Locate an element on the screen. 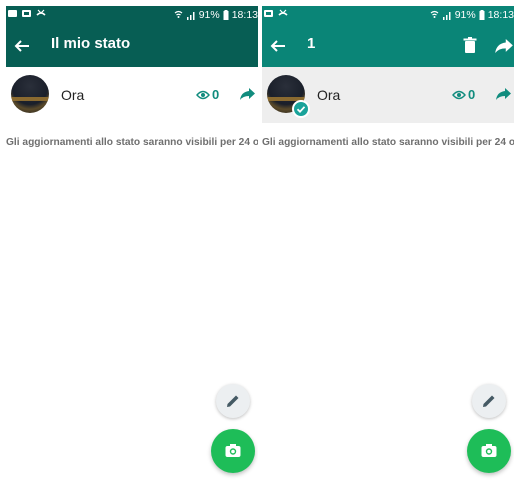  selection-app-bar: 1 is located at coordinates (388, 45).